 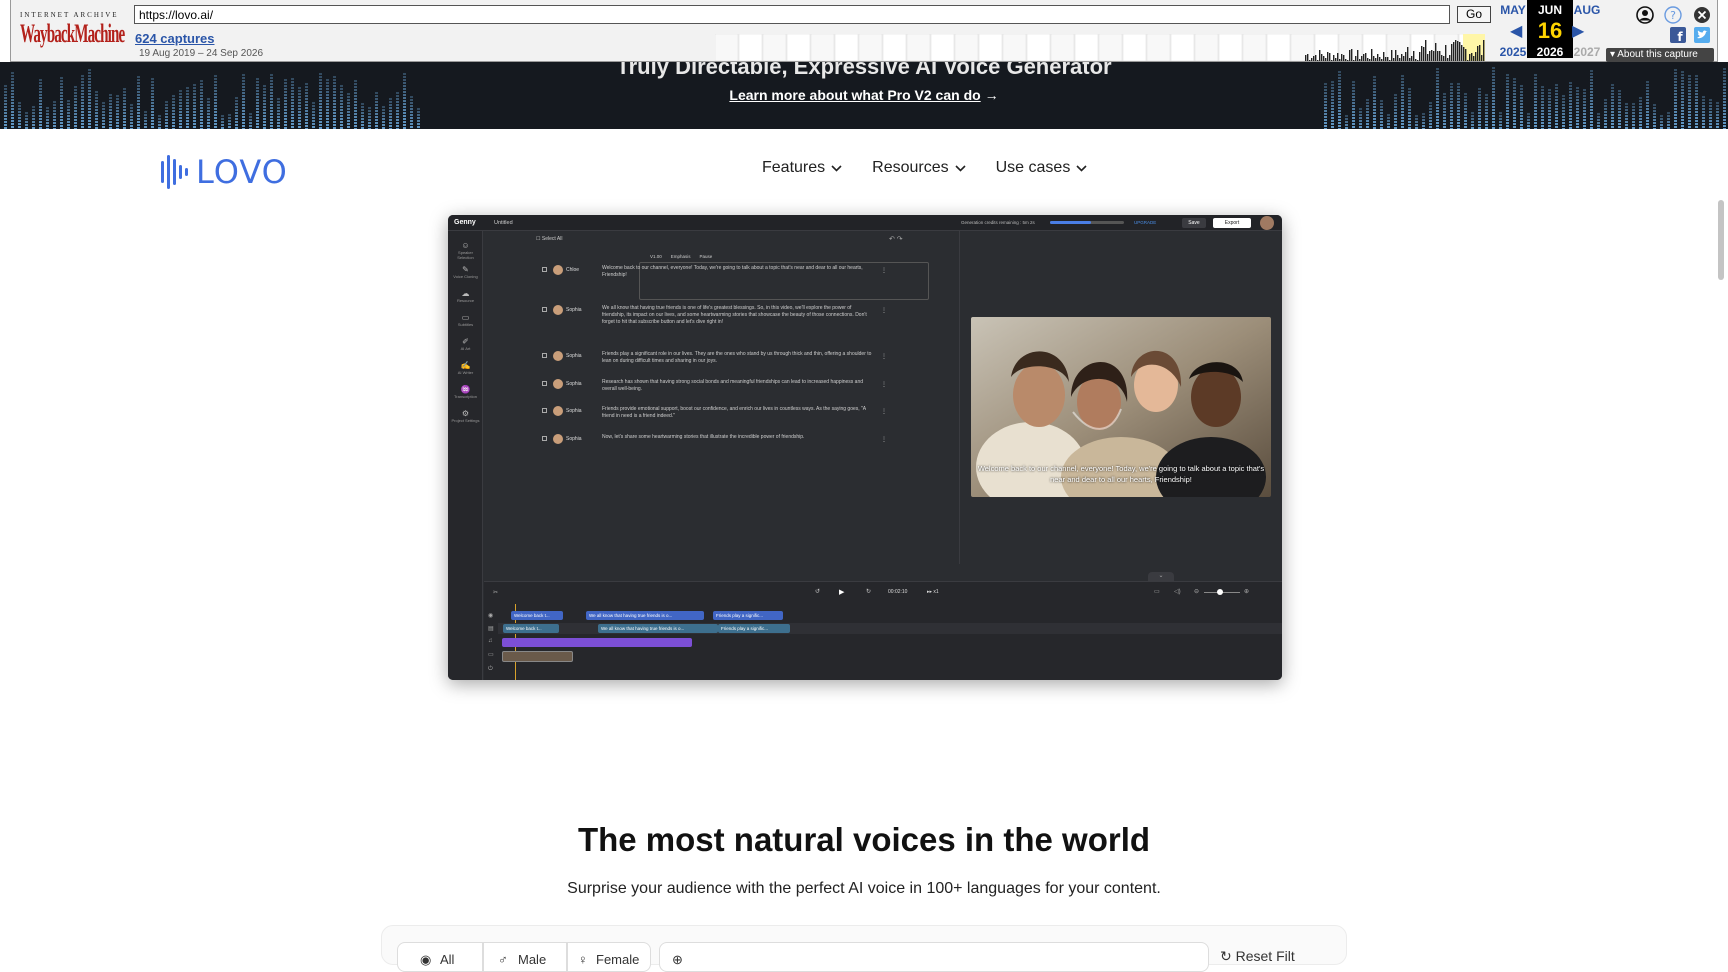 What do you see at coordinates (1257, 956) in the screenshot?
I see `reset-filters-button: ↻ Reset Filt` at bounding box center [1257, 956].